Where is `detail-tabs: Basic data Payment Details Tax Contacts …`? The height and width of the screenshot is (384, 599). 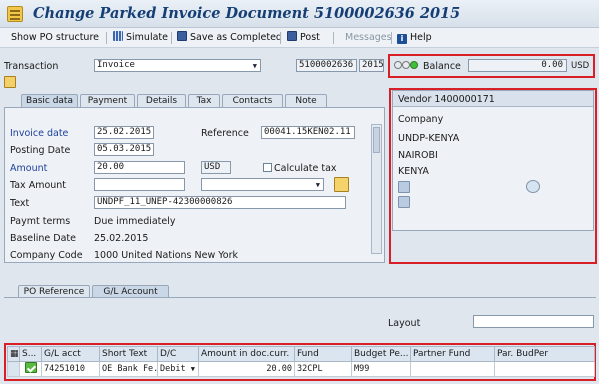 detail-tabs: Basic data Payment Details Tax Contacts … is located at coordinates (201, 100).